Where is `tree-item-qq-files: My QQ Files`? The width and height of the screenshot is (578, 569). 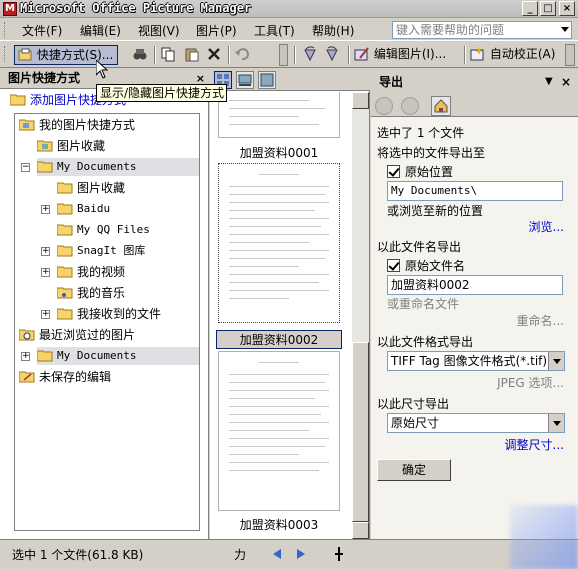 tree-item-qq-files: My QQ Files is located at coordinates (103, 230).